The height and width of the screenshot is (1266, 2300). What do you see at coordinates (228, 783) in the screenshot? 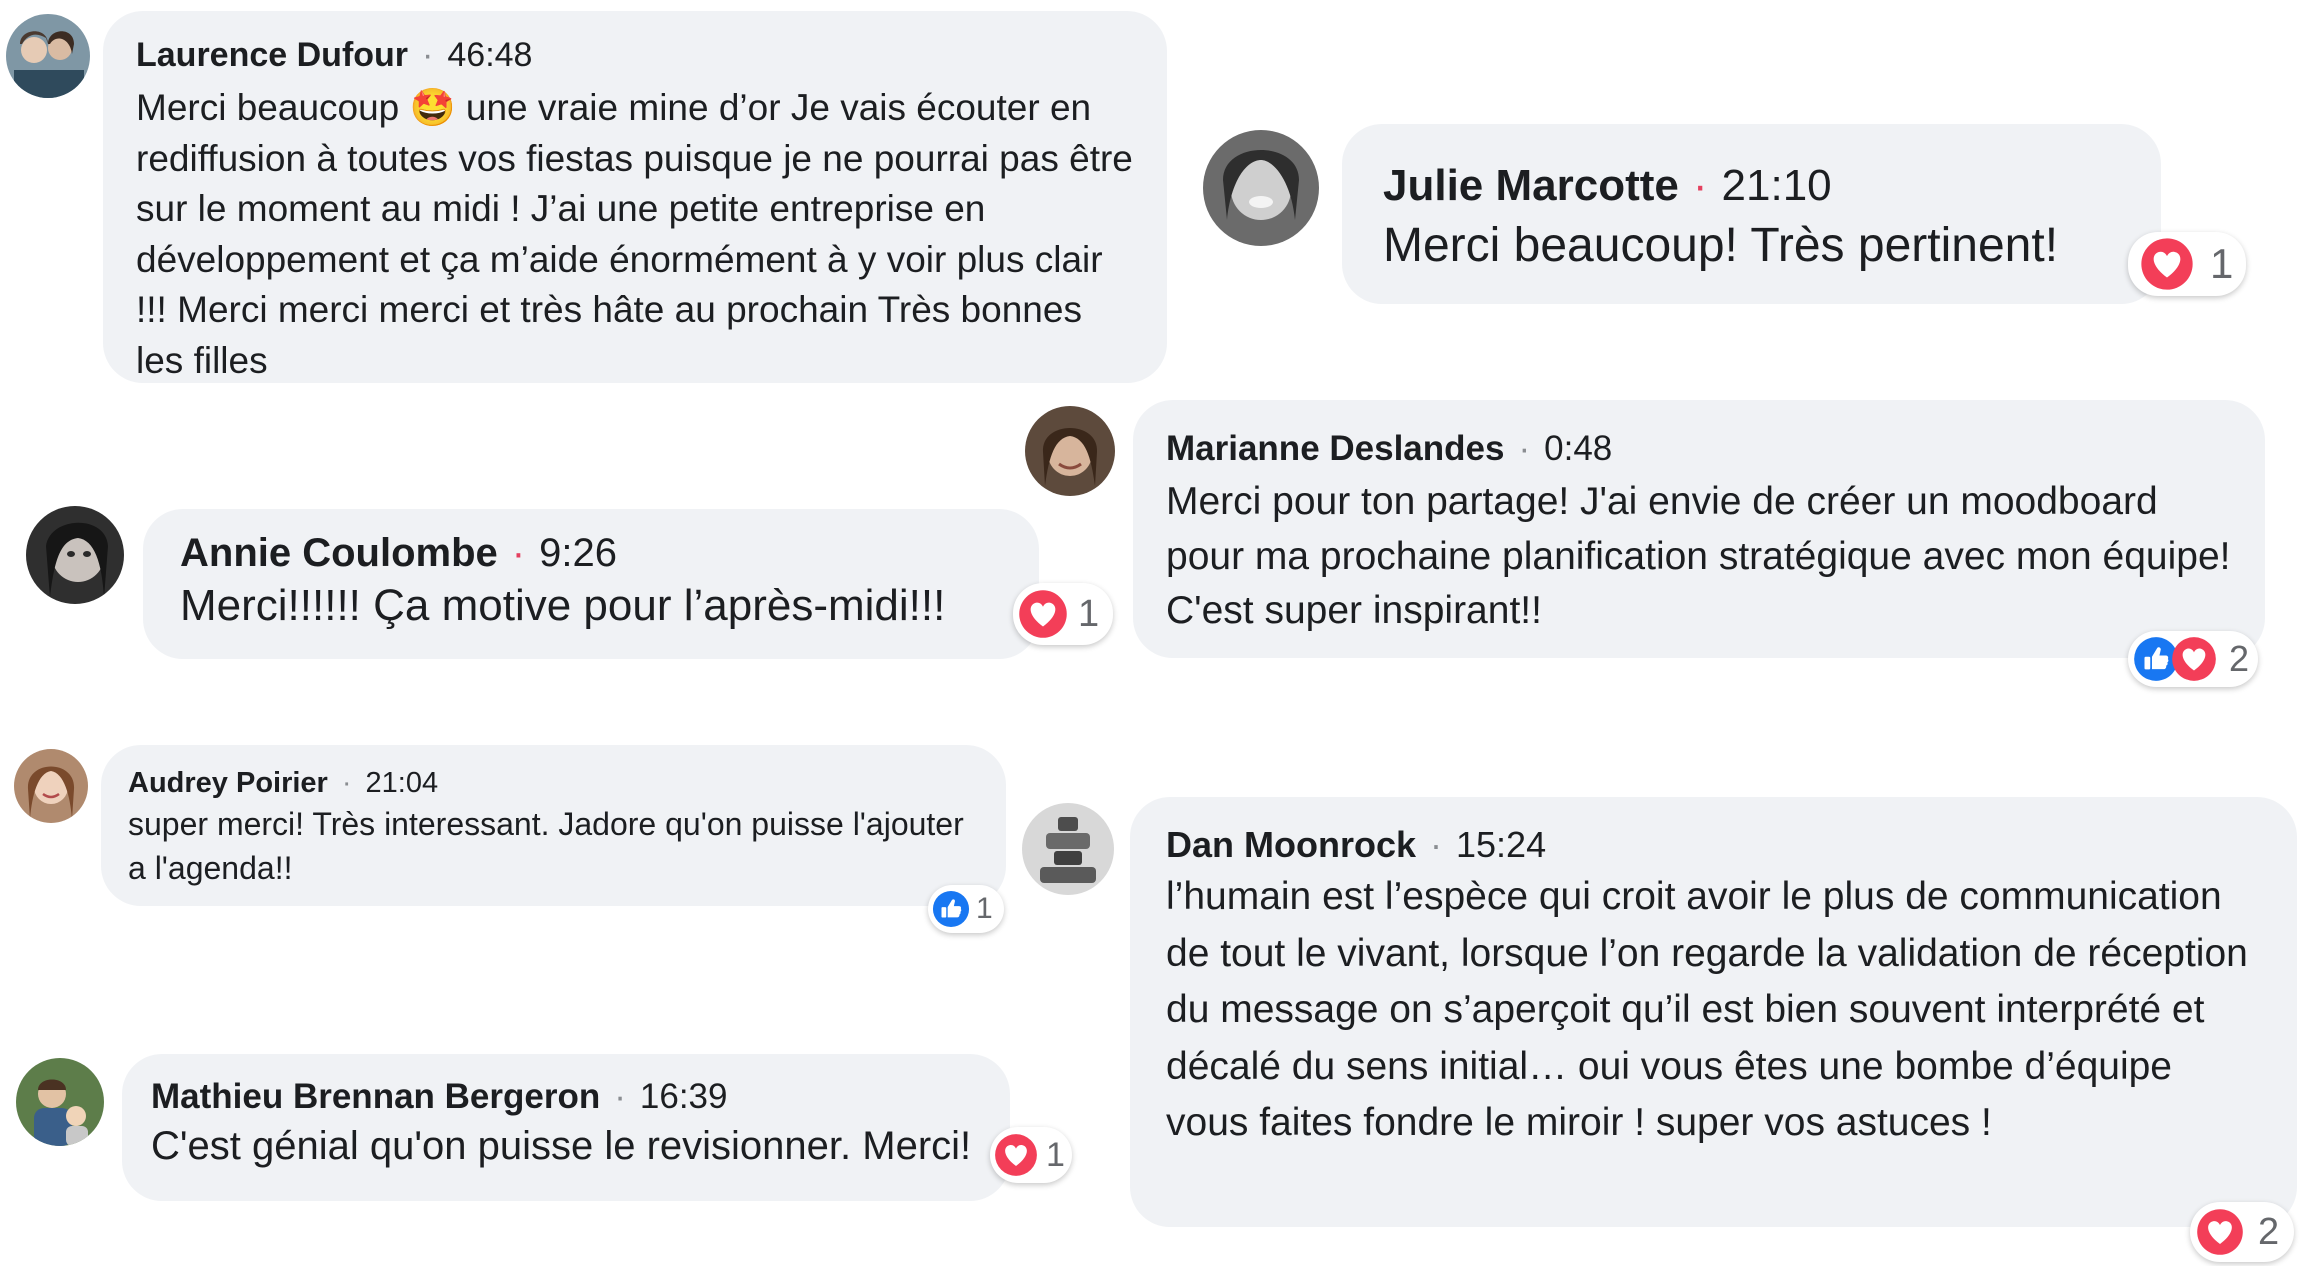
I see `author-name: Audrey Poirier` at bounding box center [228, 783].